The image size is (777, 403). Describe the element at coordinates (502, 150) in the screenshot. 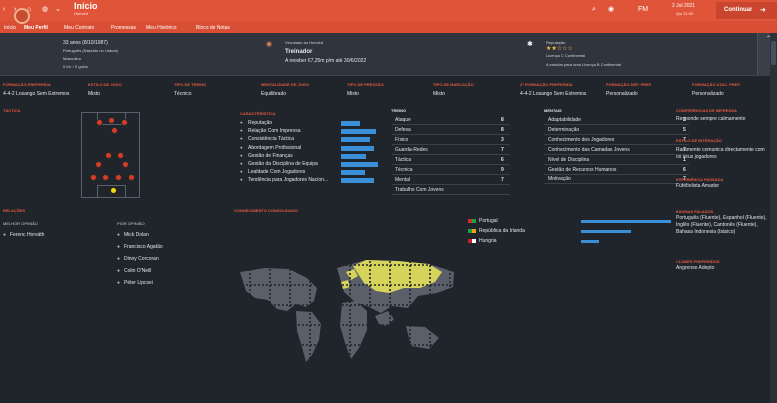

I see `training-value: 7` at that location.